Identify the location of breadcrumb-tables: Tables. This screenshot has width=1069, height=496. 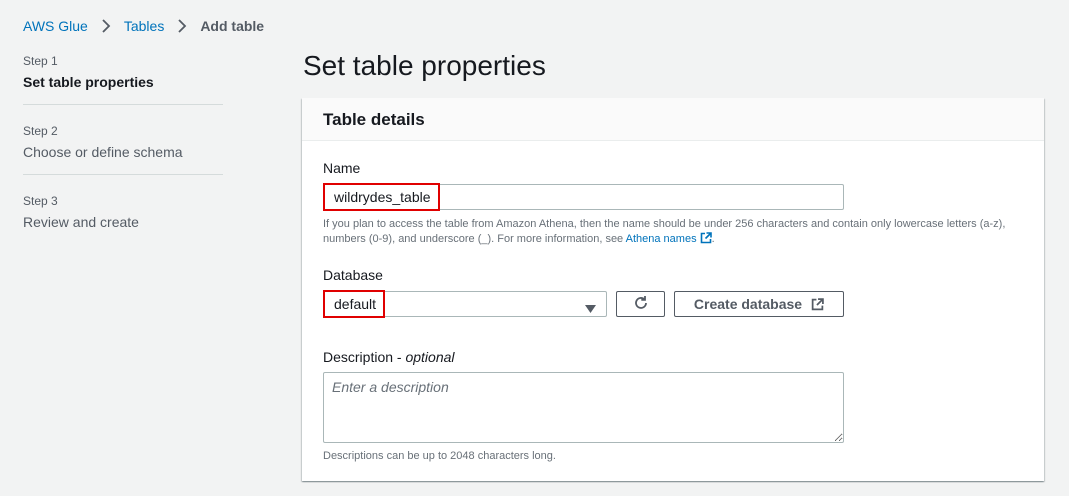
(144, 26).